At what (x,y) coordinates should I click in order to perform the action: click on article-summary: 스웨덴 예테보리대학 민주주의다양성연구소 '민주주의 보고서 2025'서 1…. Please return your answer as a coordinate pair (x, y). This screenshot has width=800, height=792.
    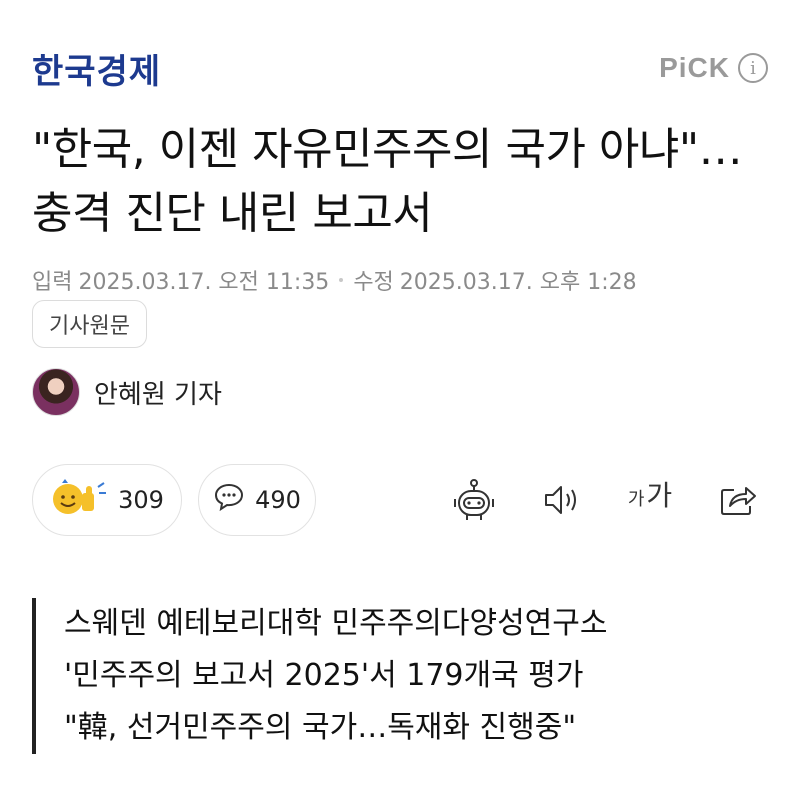
    Looking at the image, I should click on (319, 676).